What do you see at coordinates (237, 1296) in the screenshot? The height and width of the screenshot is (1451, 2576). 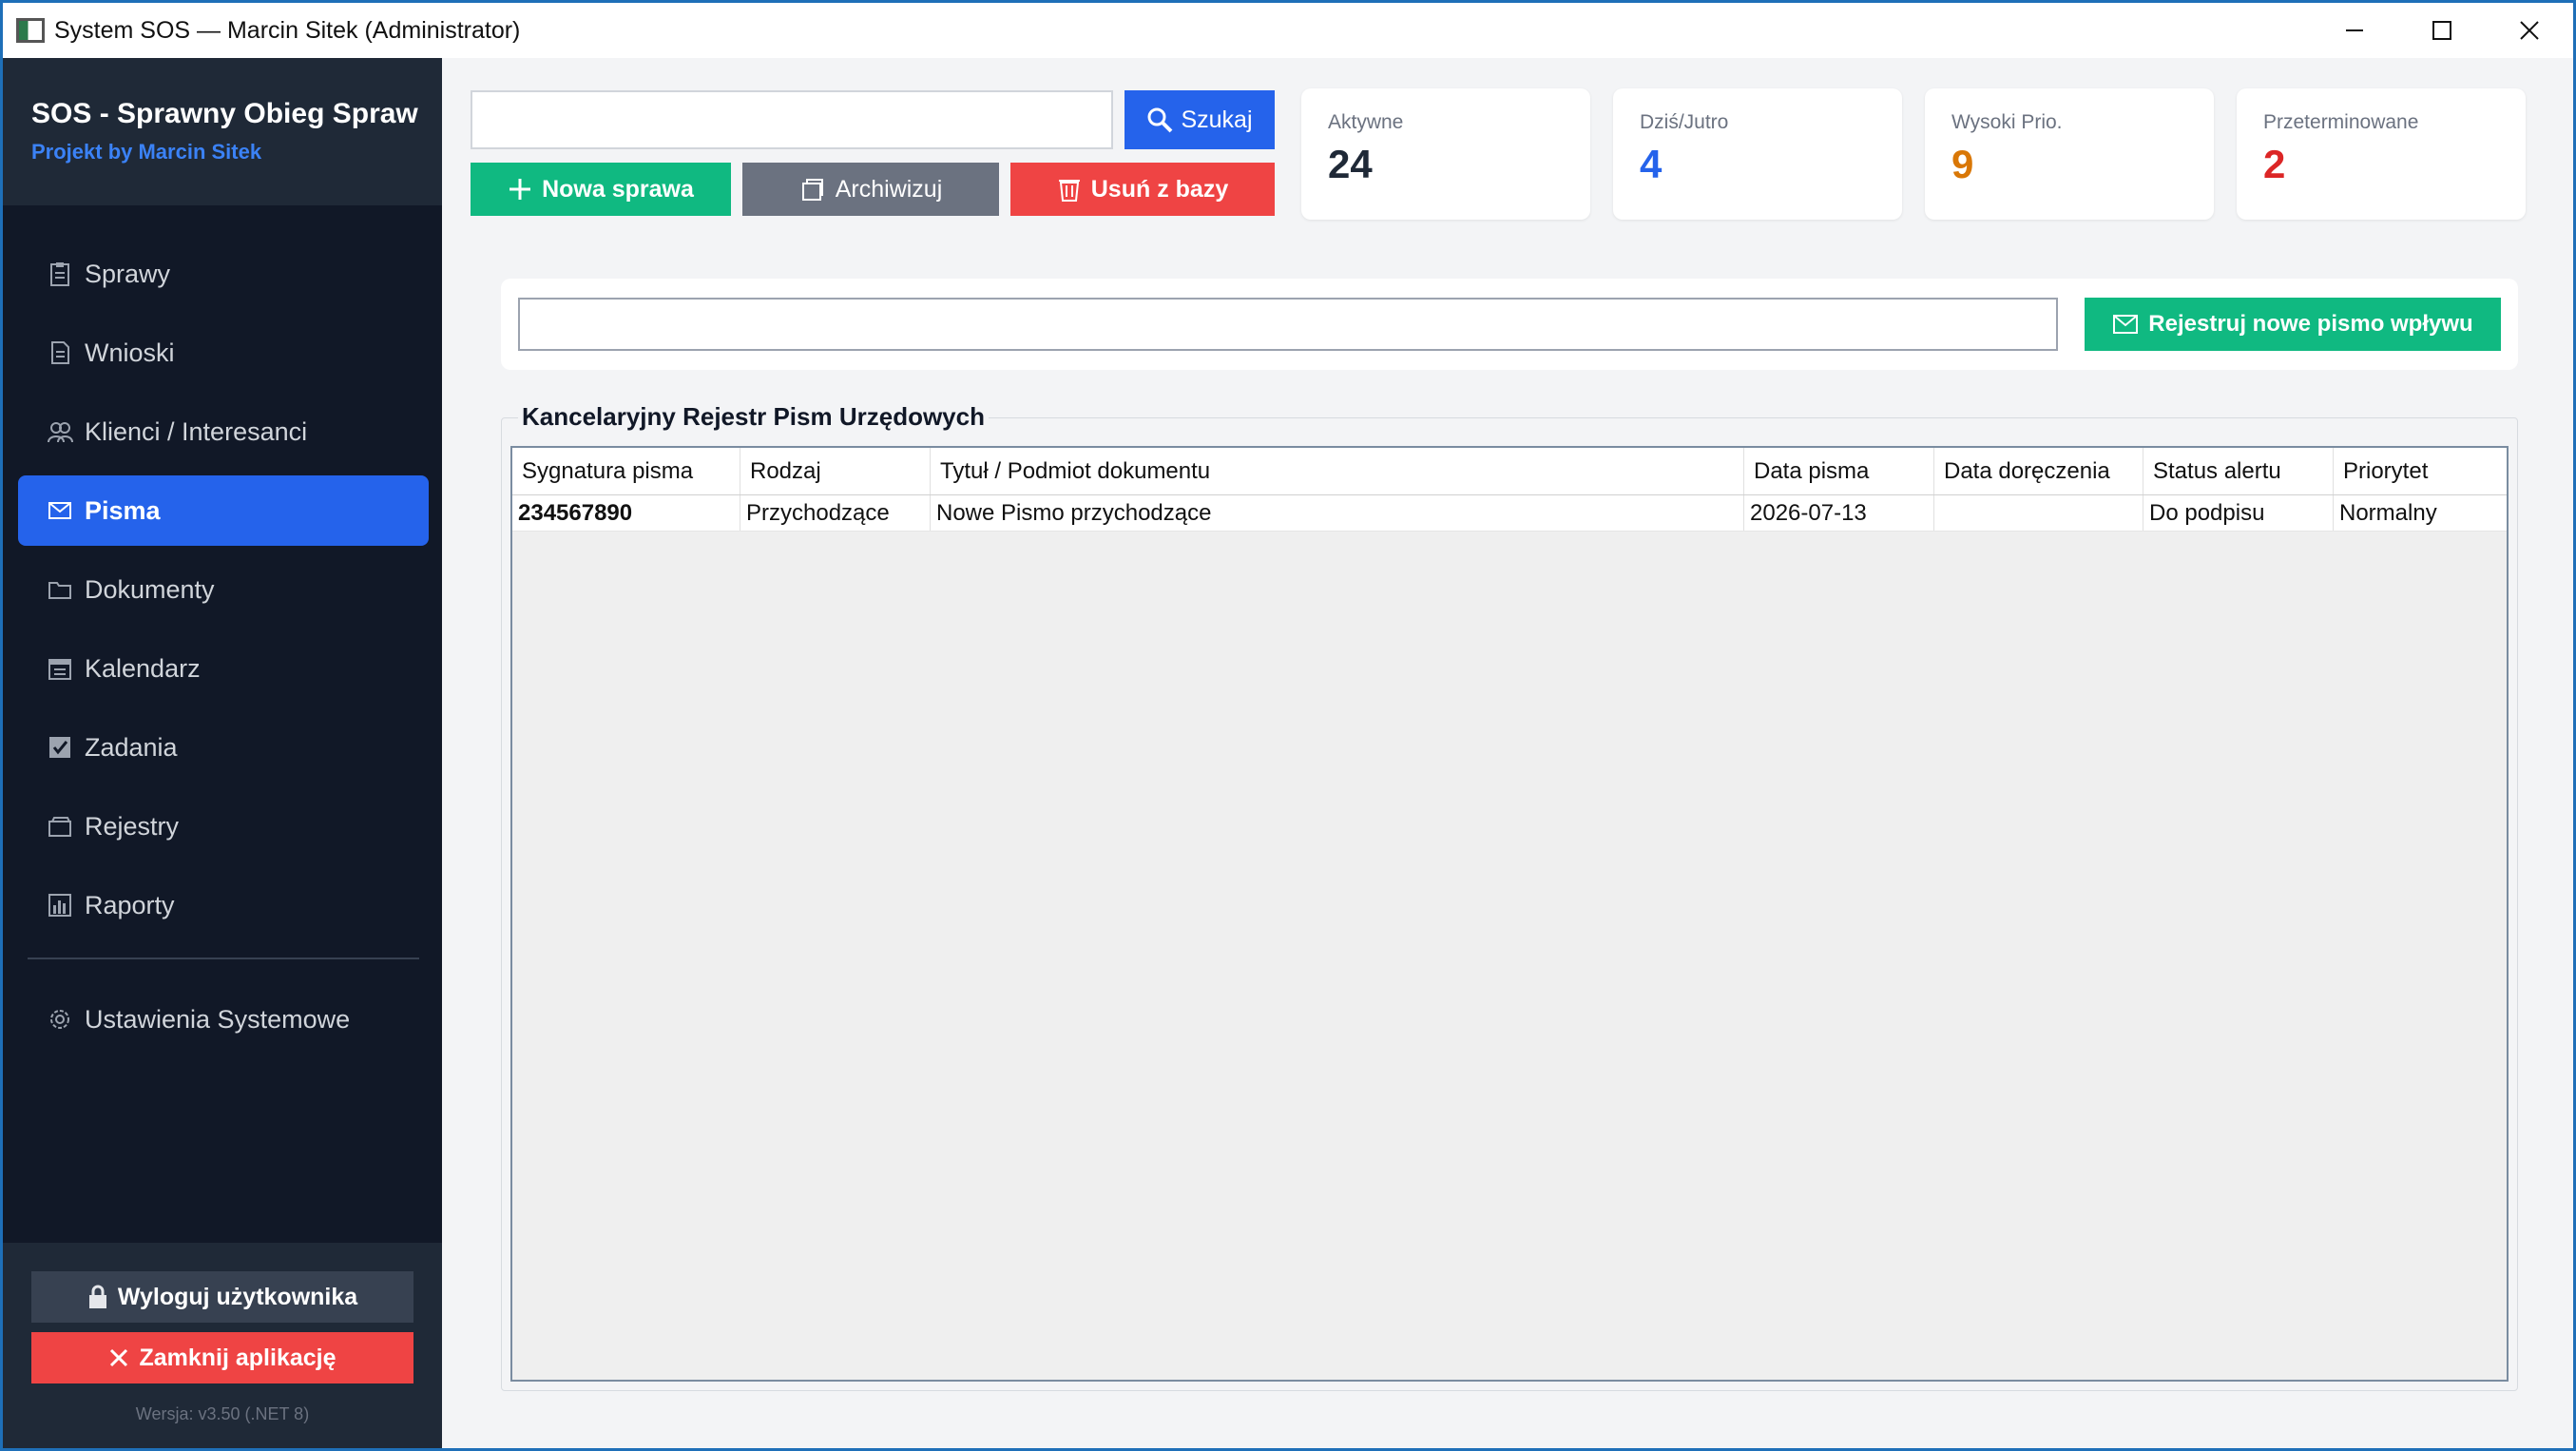 I see `logout-label: Wyloguj użytkownika` at bounding box center [237, 1296].